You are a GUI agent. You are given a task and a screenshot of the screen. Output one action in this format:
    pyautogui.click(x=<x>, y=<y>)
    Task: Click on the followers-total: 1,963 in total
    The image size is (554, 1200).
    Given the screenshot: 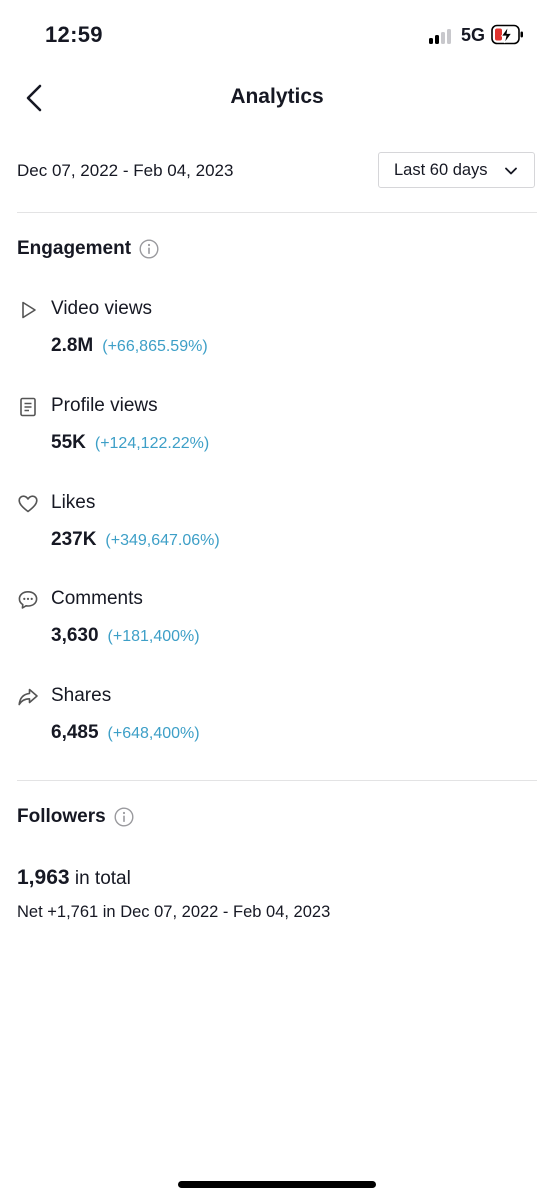 What is the action you would take?
    pyautogui.click(x=74, y=878)
    